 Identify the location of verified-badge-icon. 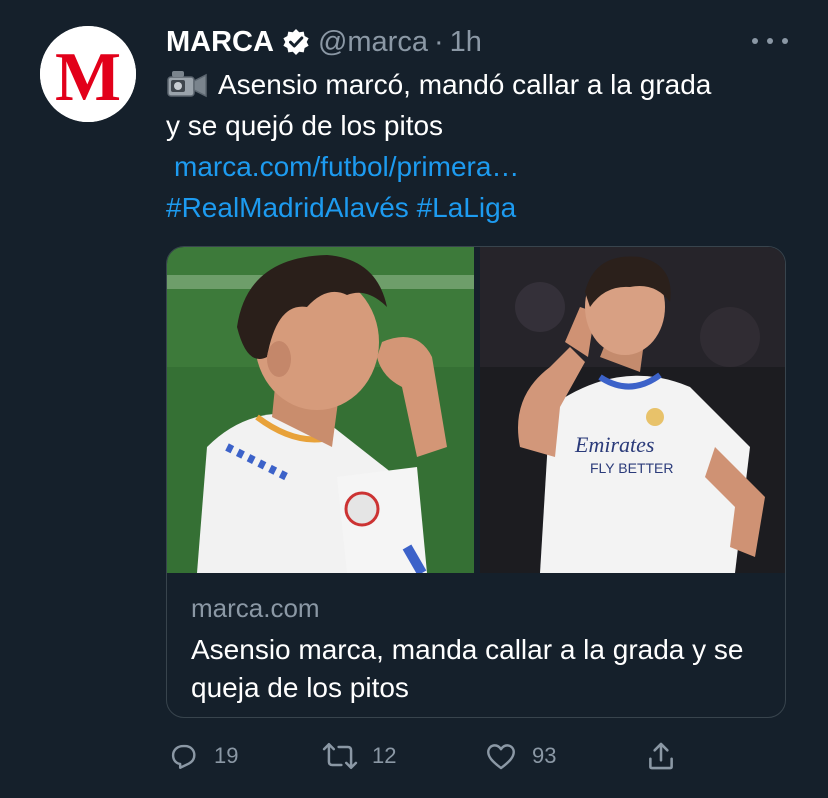
(296, 42).